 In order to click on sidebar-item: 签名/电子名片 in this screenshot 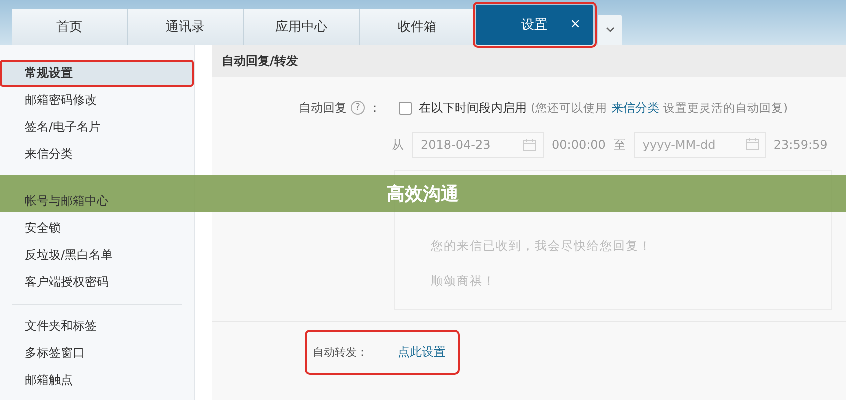, I will do `click(97, 127)`.